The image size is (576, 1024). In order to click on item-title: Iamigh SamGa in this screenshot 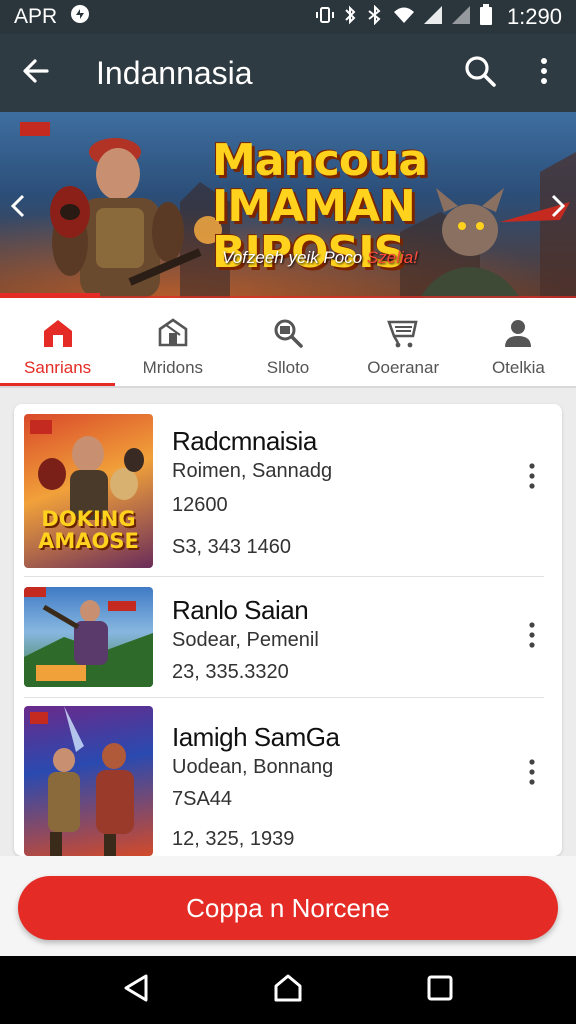, I will do `click(256, 737)`.